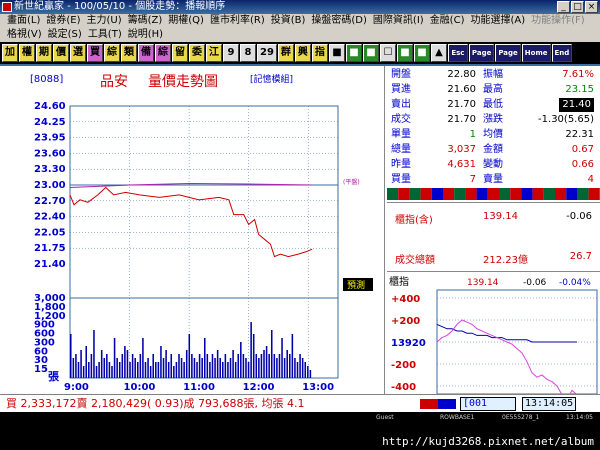 This screenshot has width=600, height=450. Describe the element at coordinates (461, 89) in the screenshot. I see `quote-value: 21.60` at that location.